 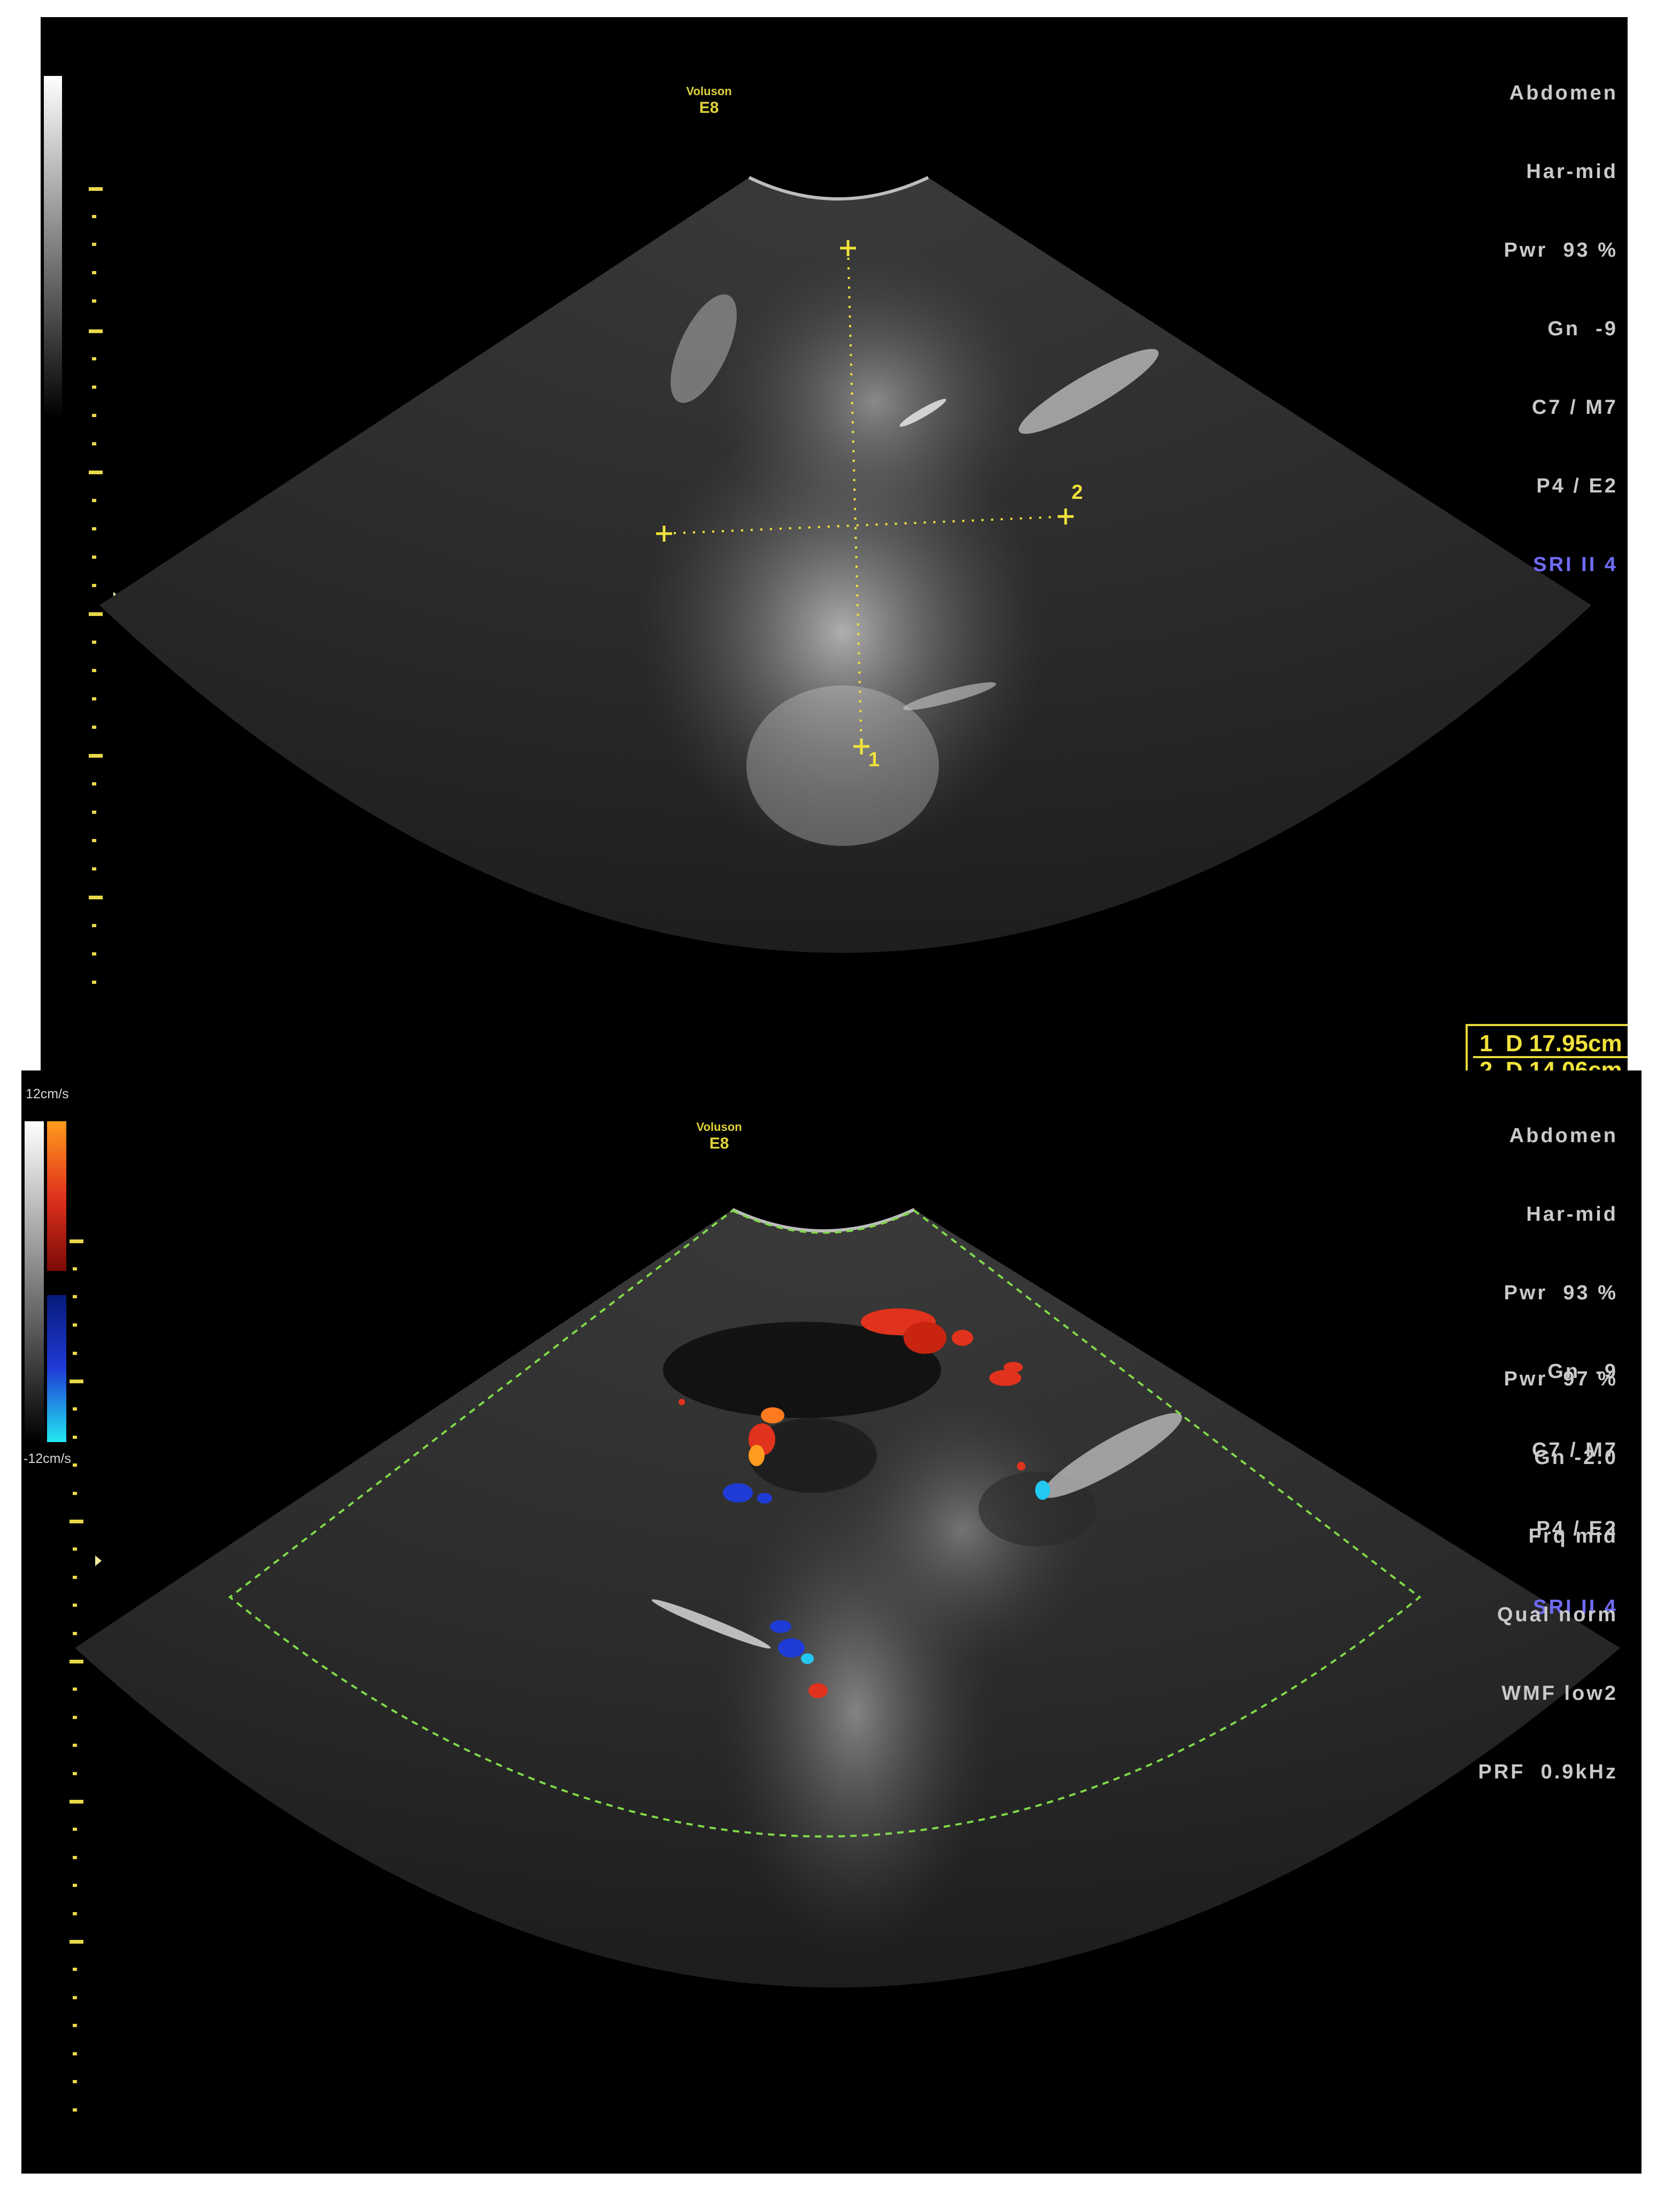 I want to click on info-line-sri: SRI II 4, so click(x=1575, y=564).